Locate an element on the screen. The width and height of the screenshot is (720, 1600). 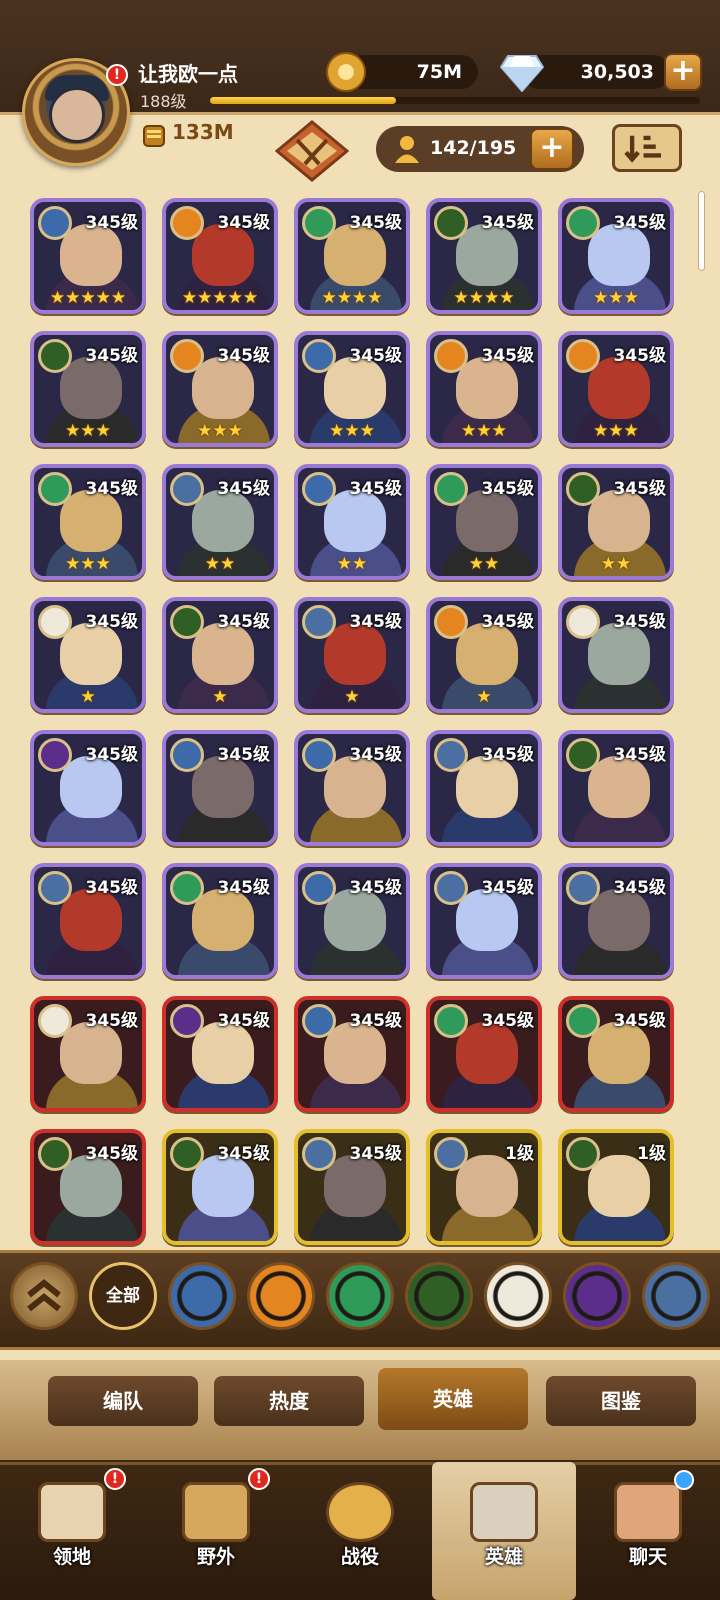
filter-all-button: 全部 is located at coordinates (123, 1296).